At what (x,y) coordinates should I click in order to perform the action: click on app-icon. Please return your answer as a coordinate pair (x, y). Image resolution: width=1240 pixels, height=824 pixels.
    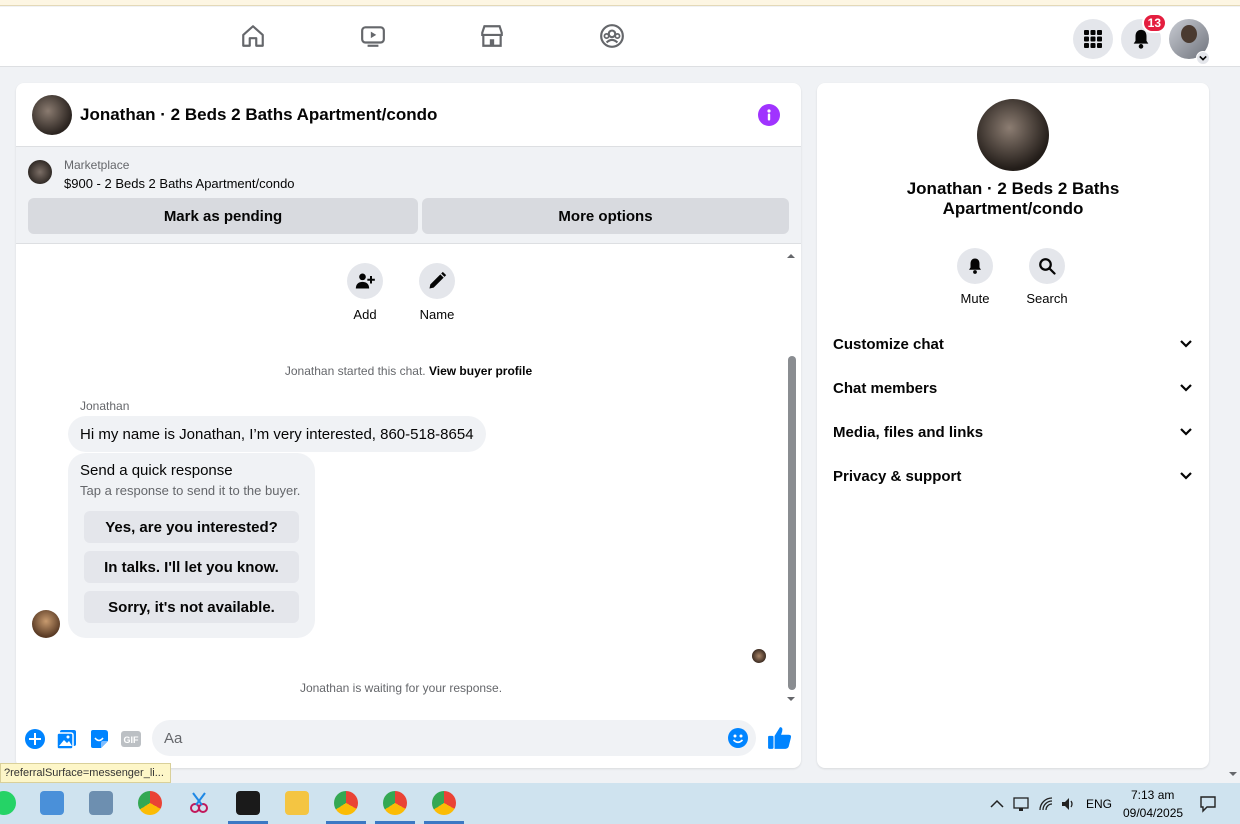
    Looking at the image, I should click on (52, 803).